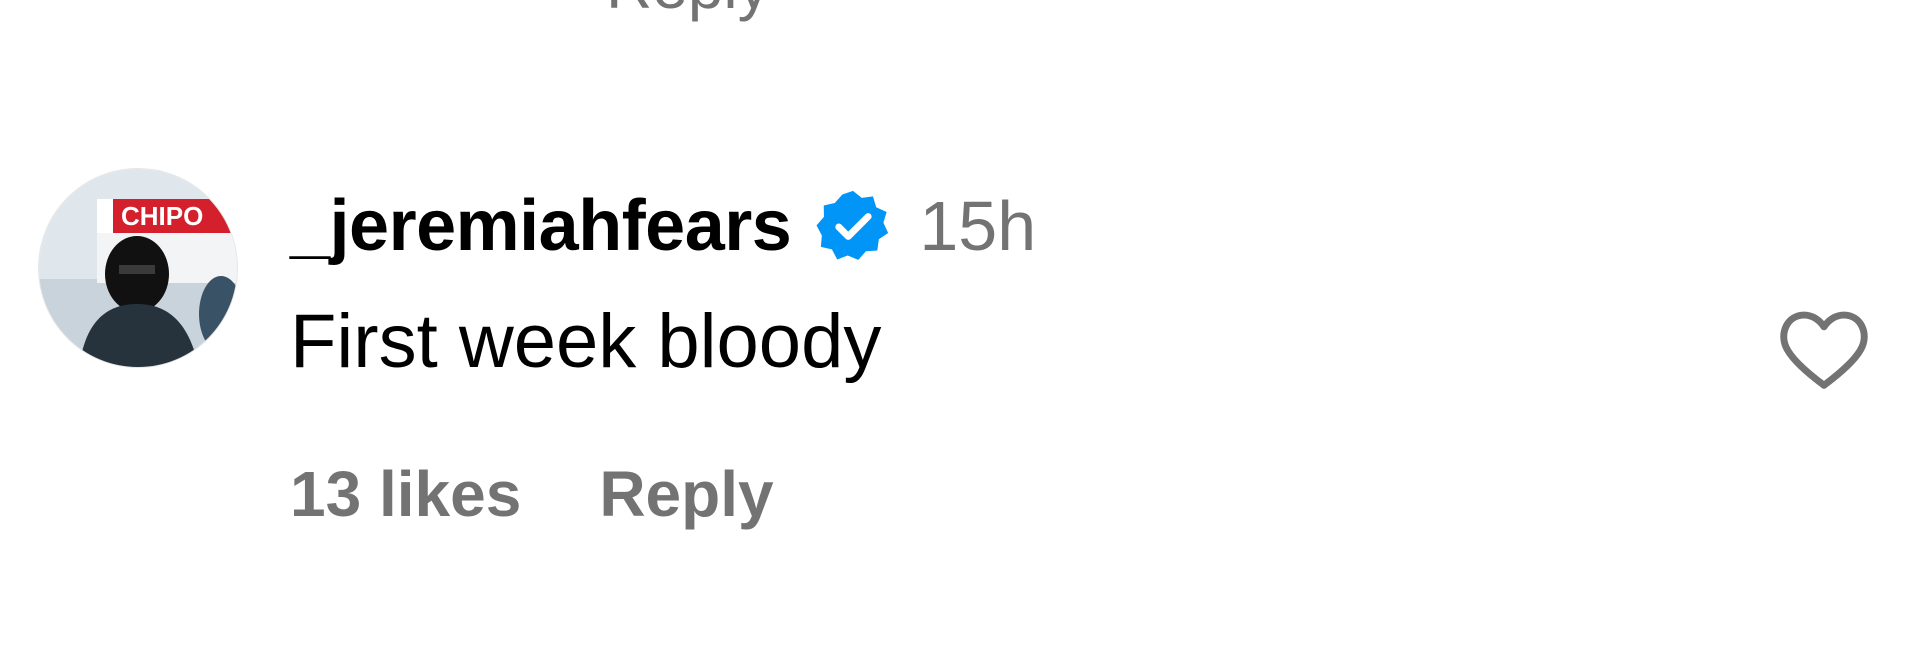  What do you see at coordinates (1824, 348) in the screenshot?
I see `heart-outline-icon` at bounding box center [1824, 348].